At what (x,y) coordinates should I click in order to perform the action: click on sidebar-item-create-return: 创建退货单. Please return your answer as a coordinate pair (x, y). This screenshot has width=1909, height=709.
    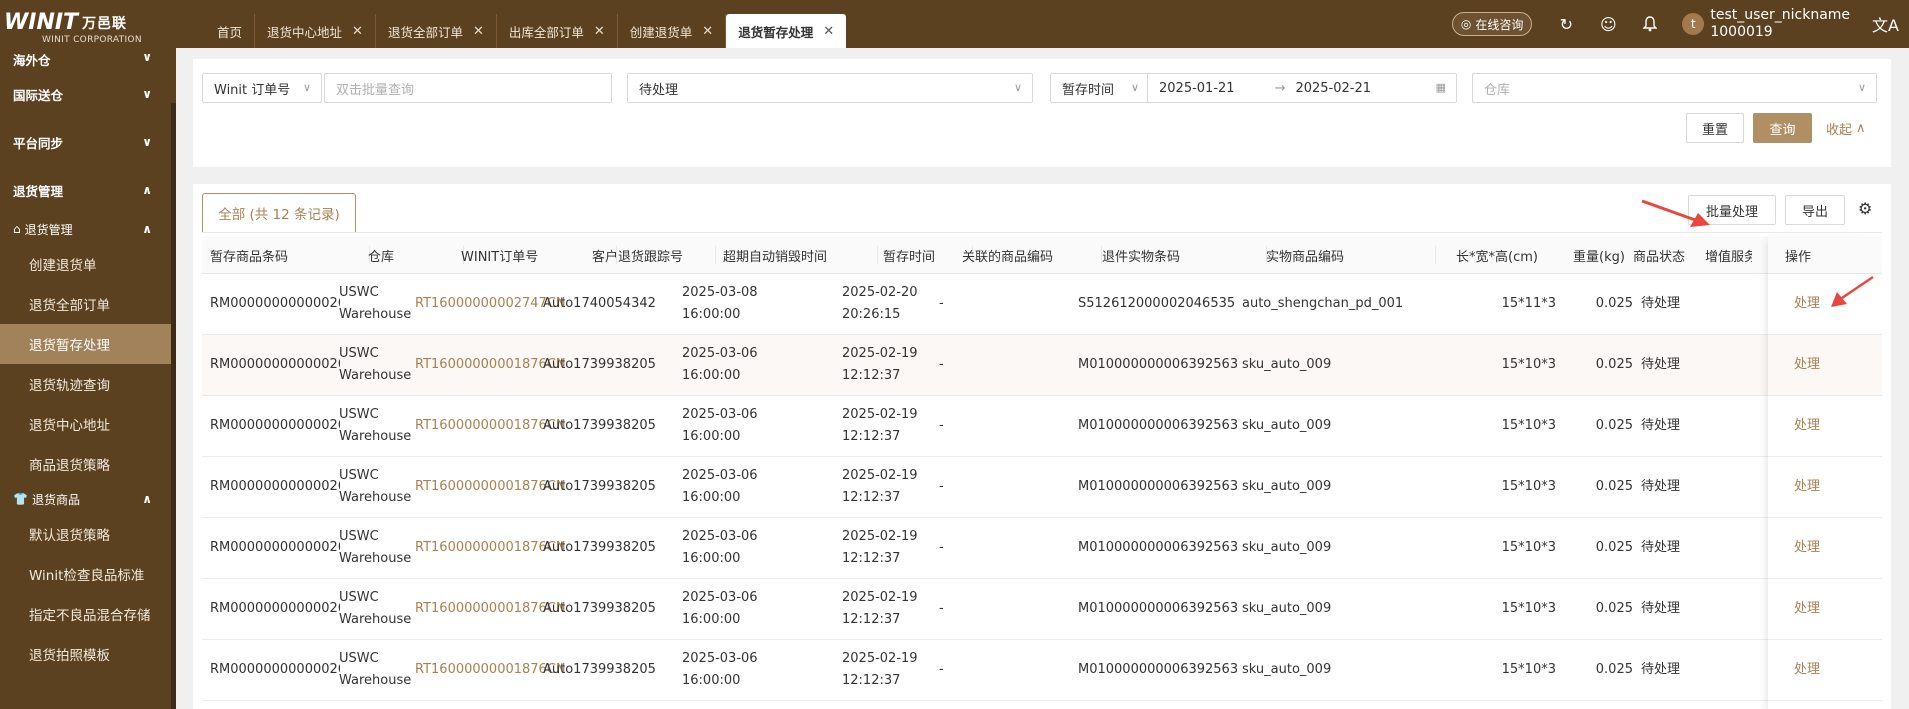
    Looking at the image, I should click on (88, 264).